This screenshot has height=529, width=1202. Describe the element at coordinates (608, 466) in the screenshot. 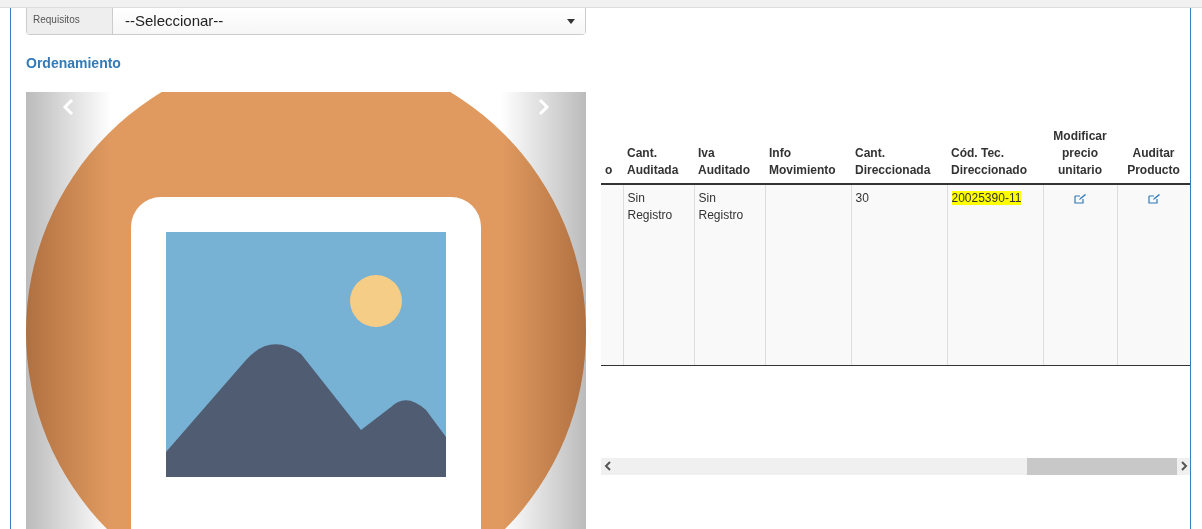

I see `scroll-left-icon` at that location.